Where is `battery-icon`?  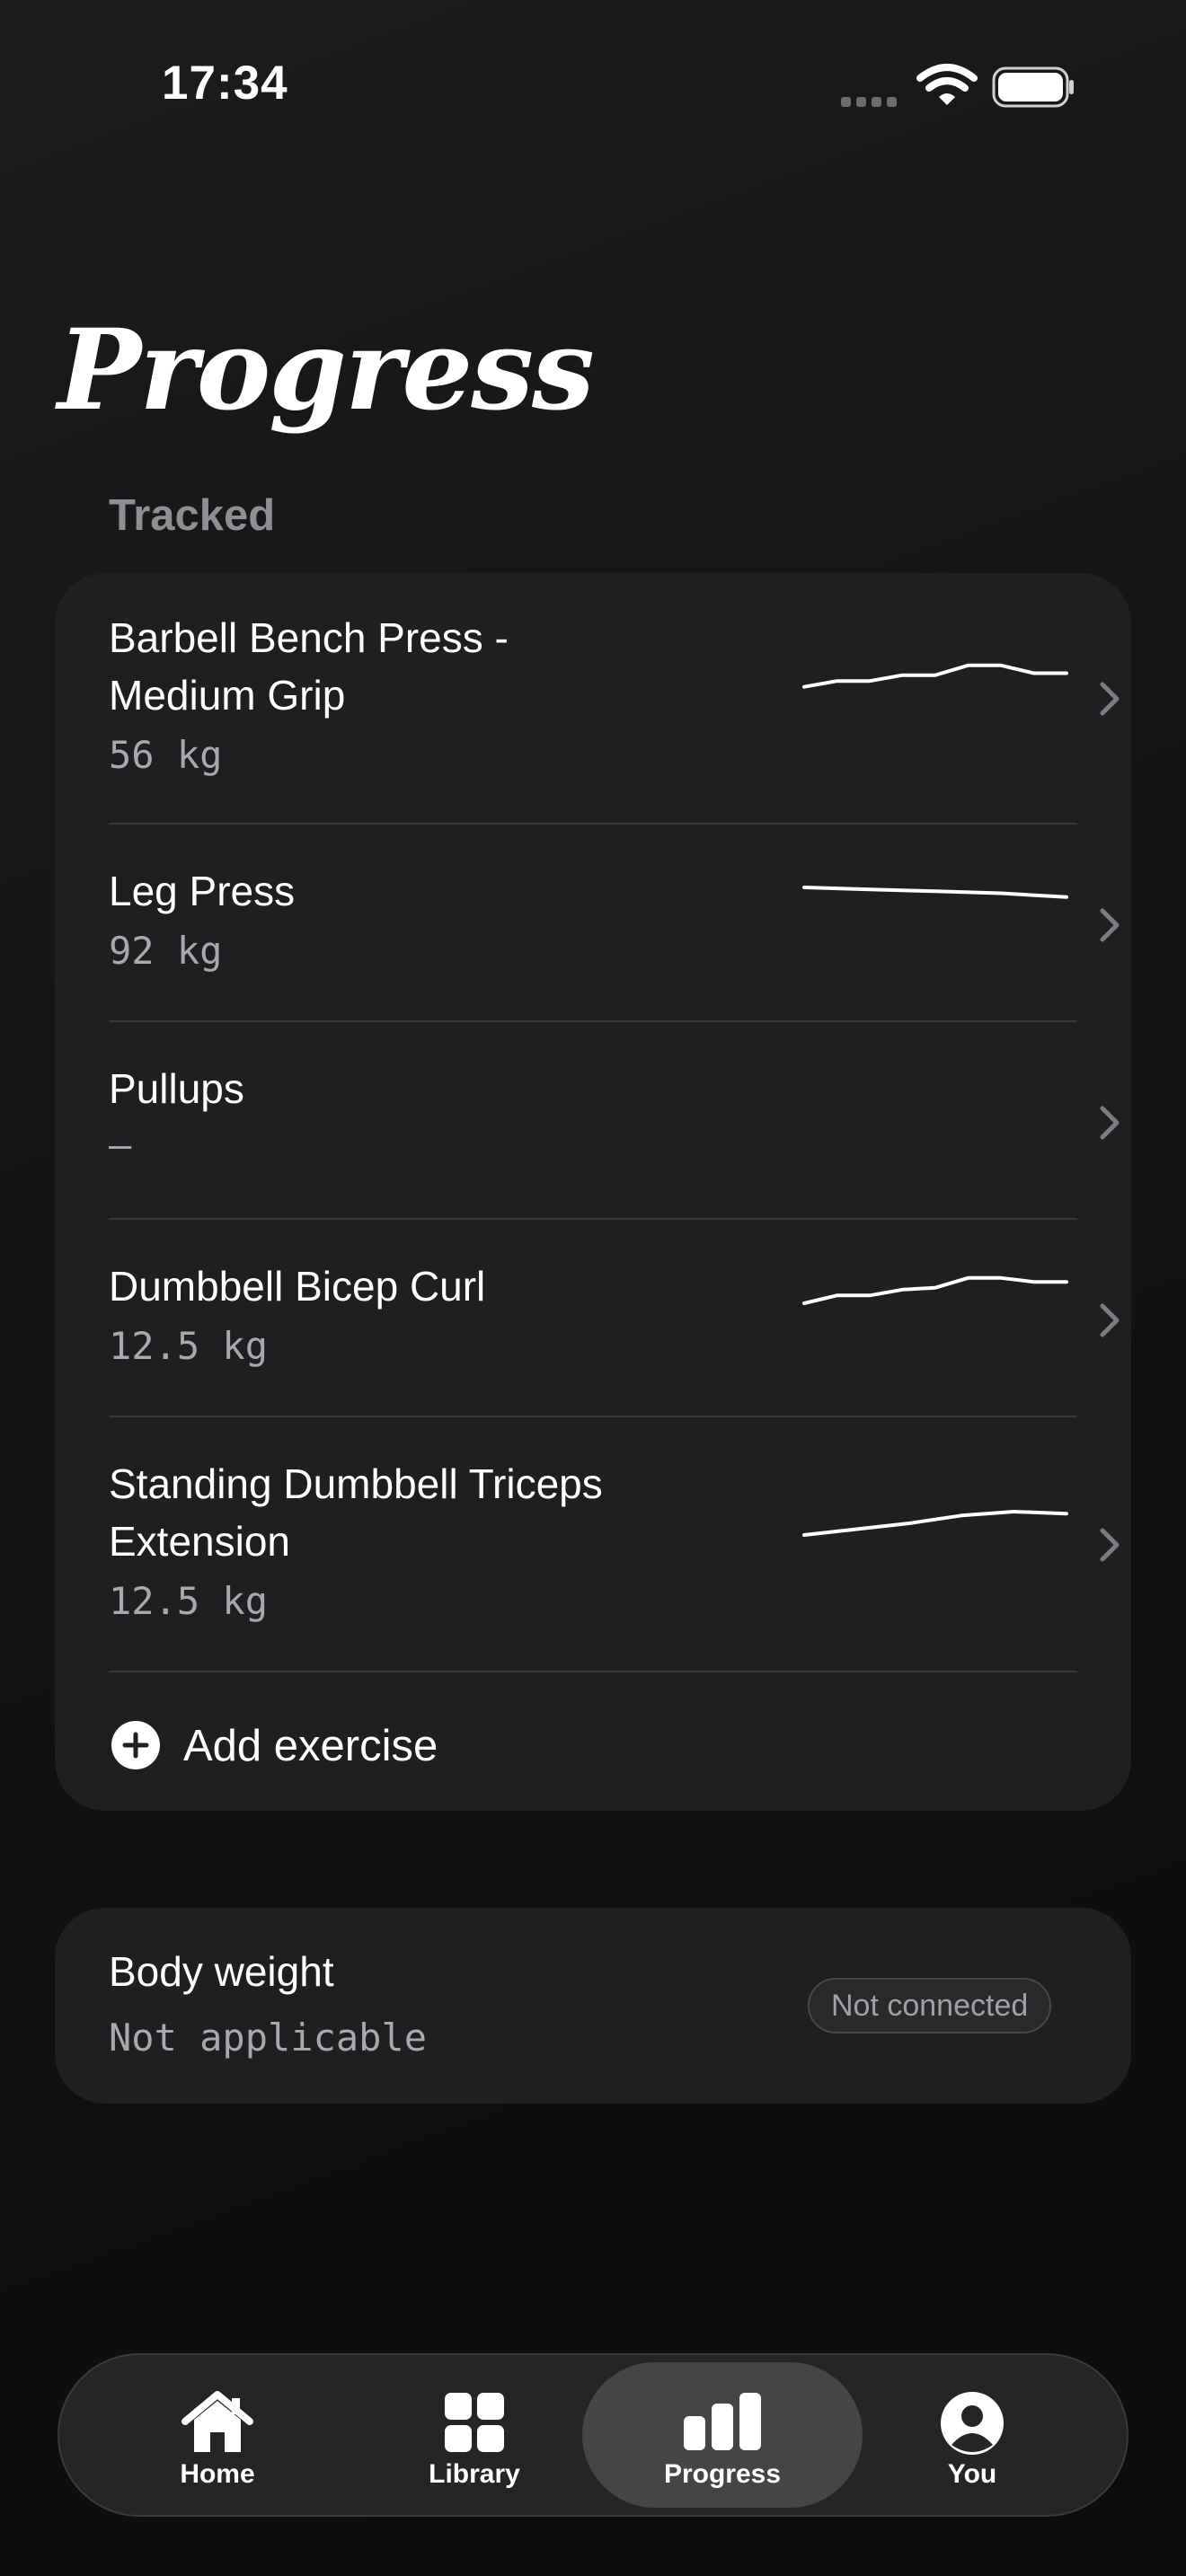
battery-icon is located at coordinates (1033, 87).